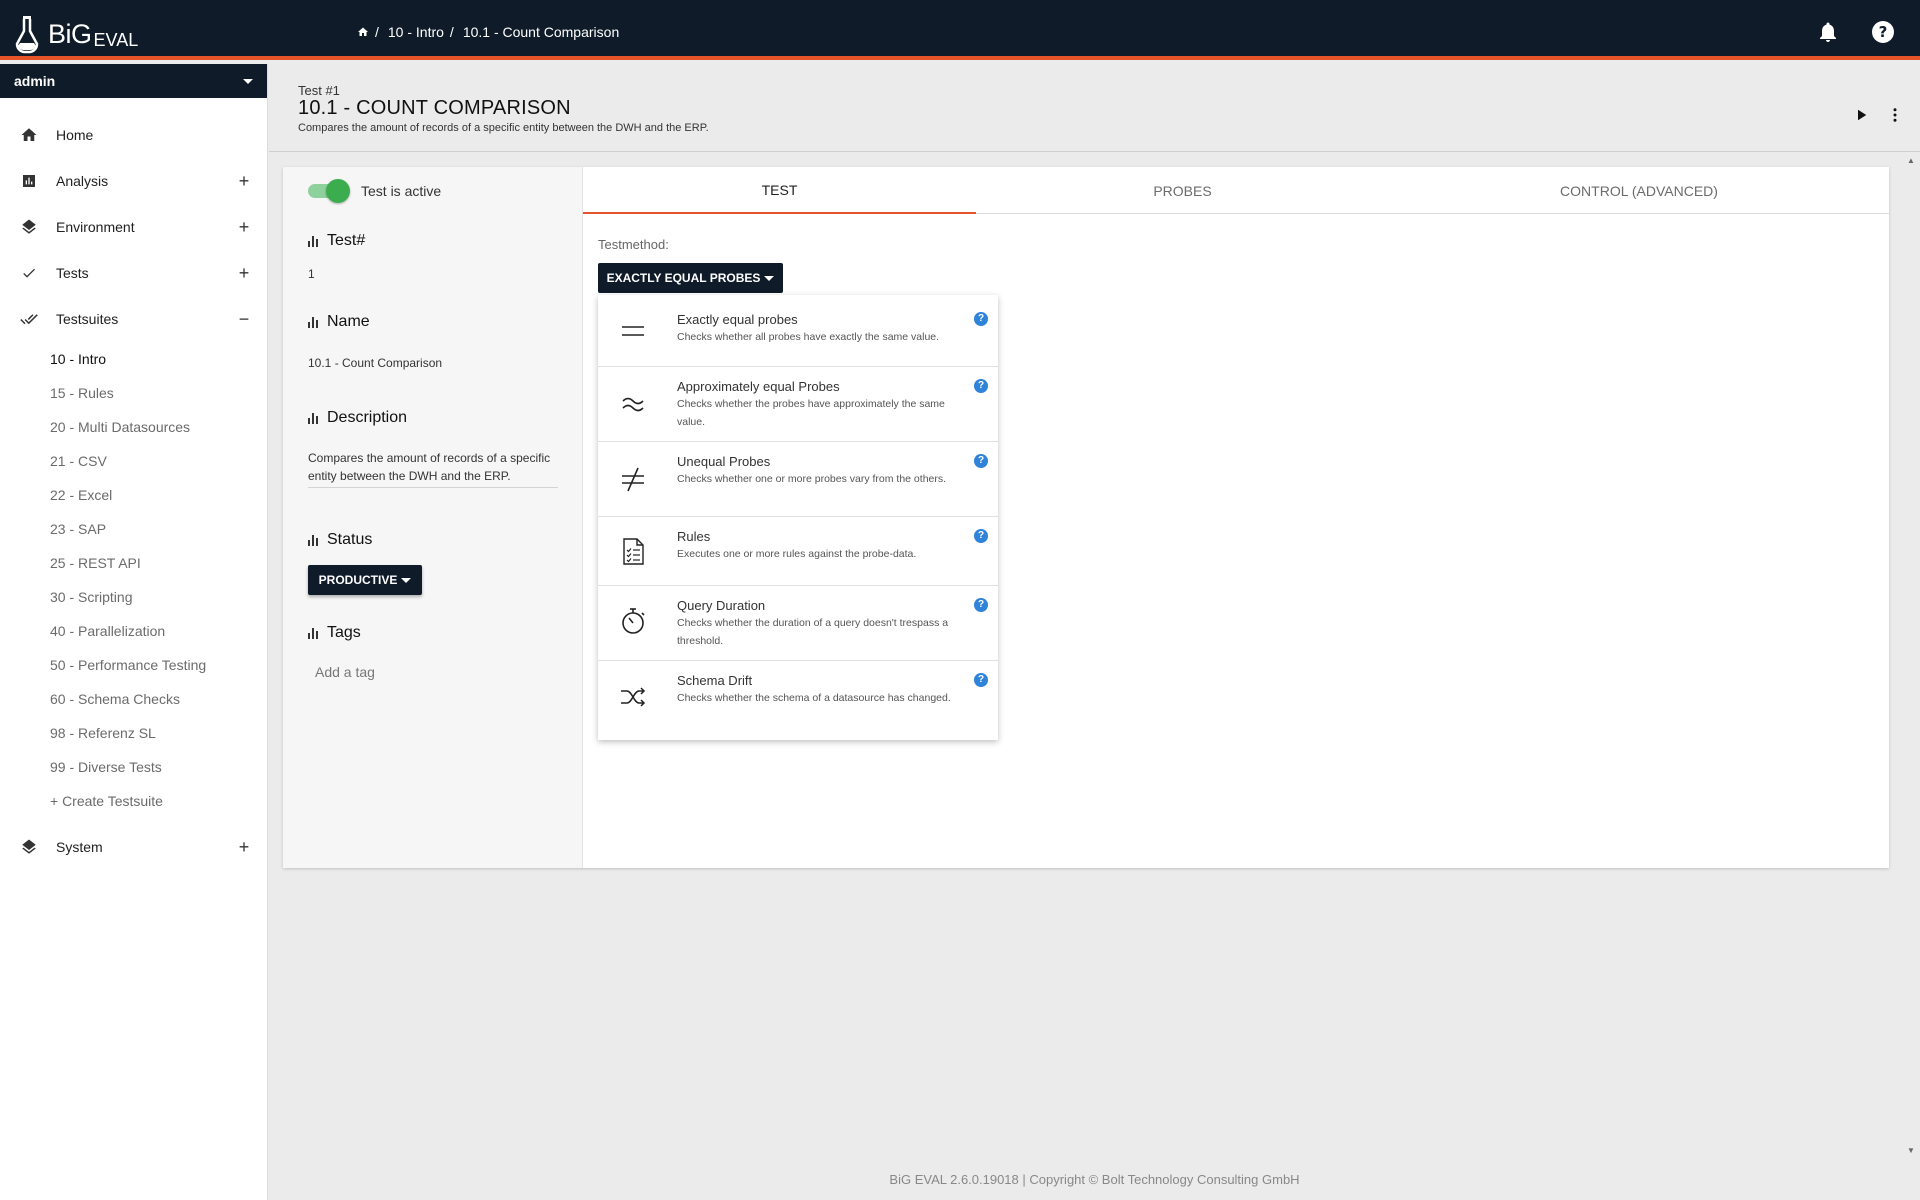 This screenshot has width=1920, height=1200. Describe the element at coordinates (311, 274) in the screenshot. I see `test-number-value: 1` at that location.